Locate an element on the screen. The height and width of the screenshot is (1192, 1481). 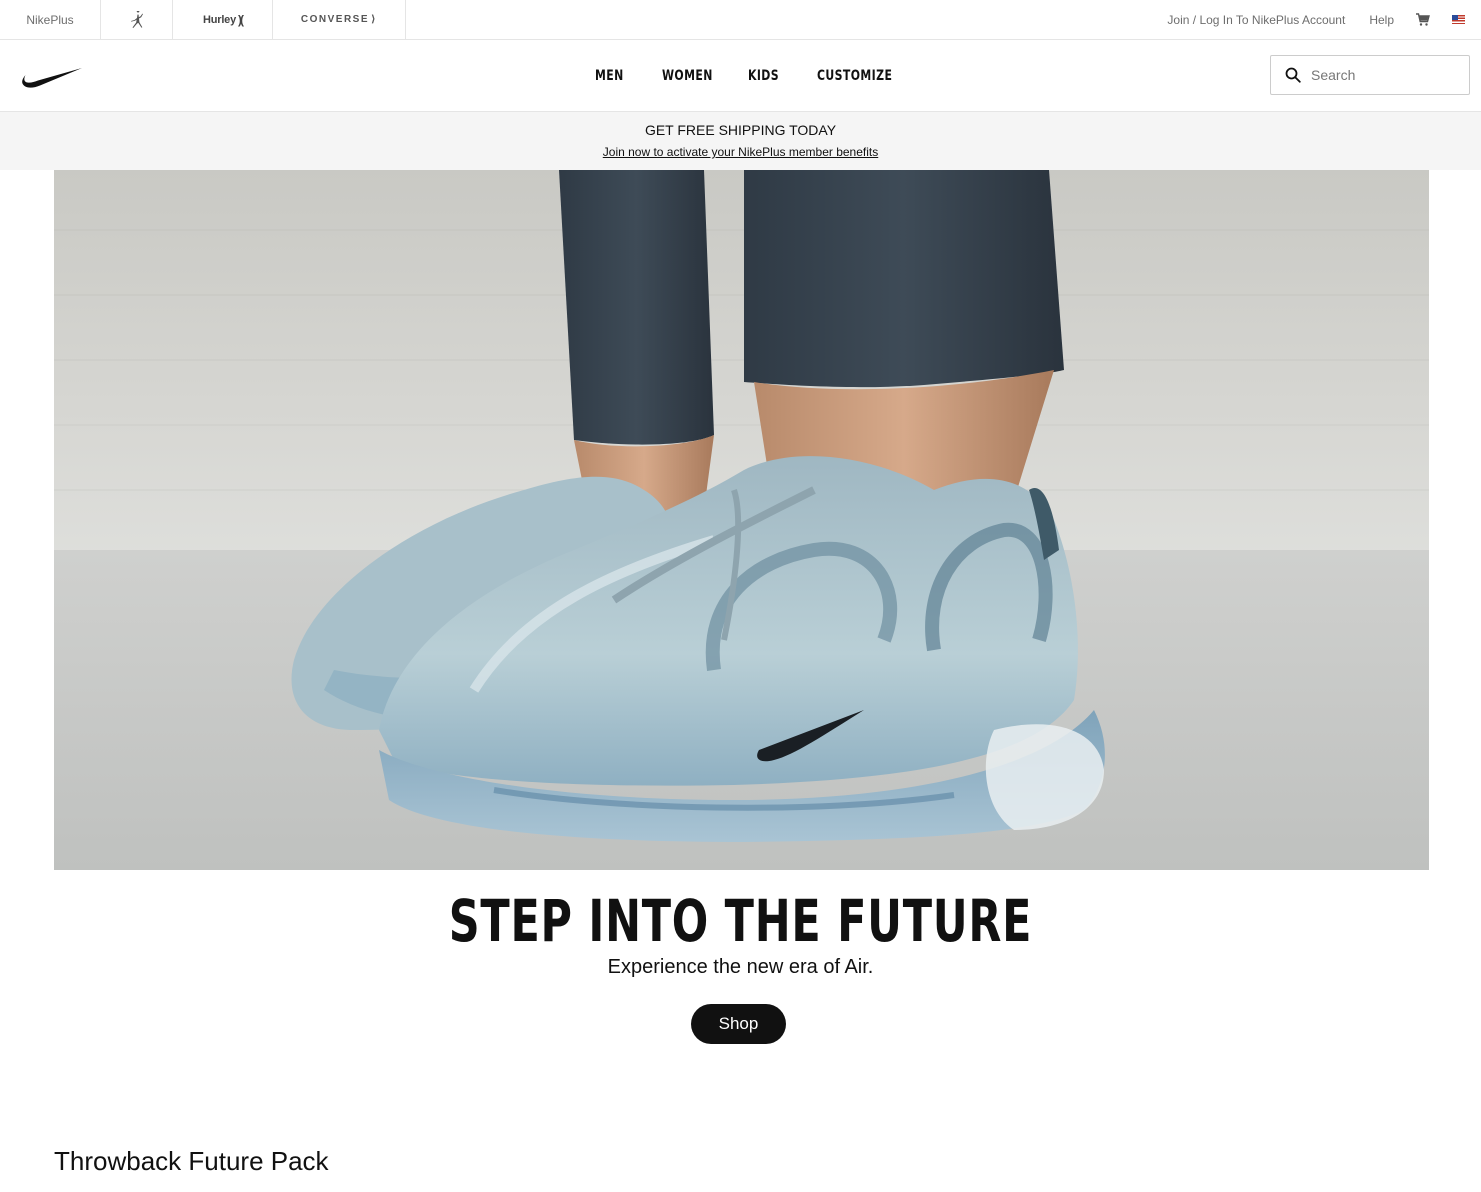
account-link: Join / Log In To NikePlus Account is located at coordinates (1256, 20).